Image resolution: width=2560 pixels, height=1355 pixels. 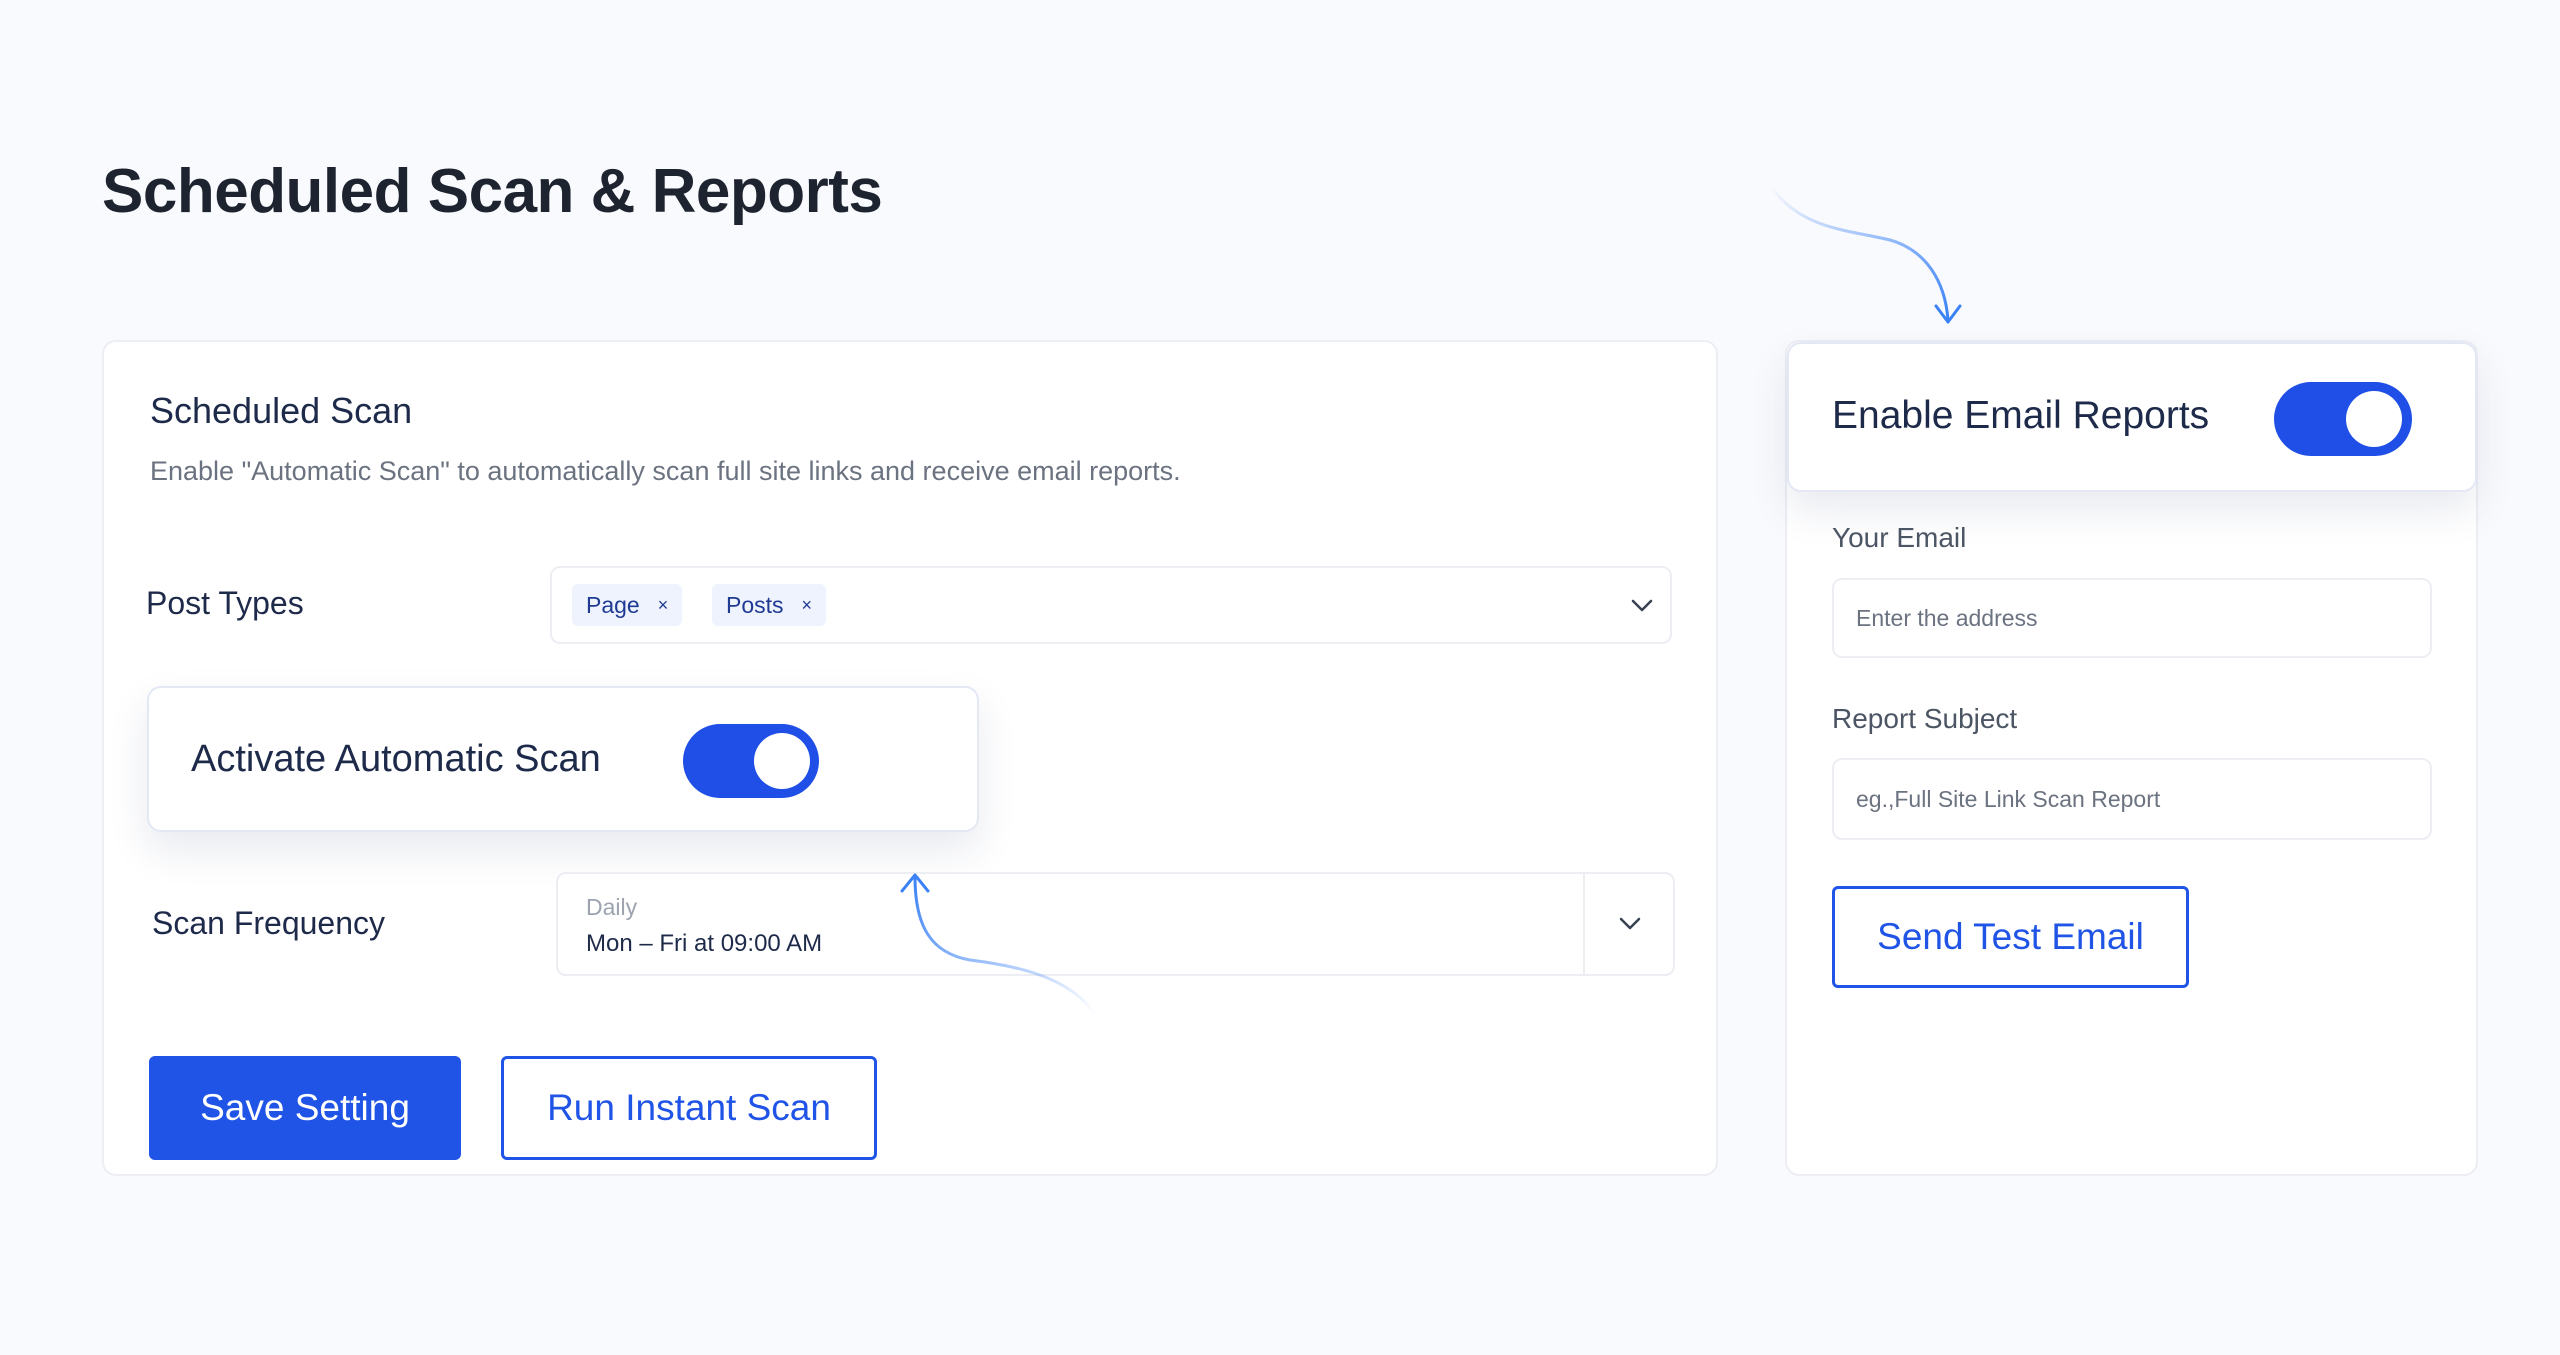 I want to click on email-label: Your Email, so click(x=1899, y=537).